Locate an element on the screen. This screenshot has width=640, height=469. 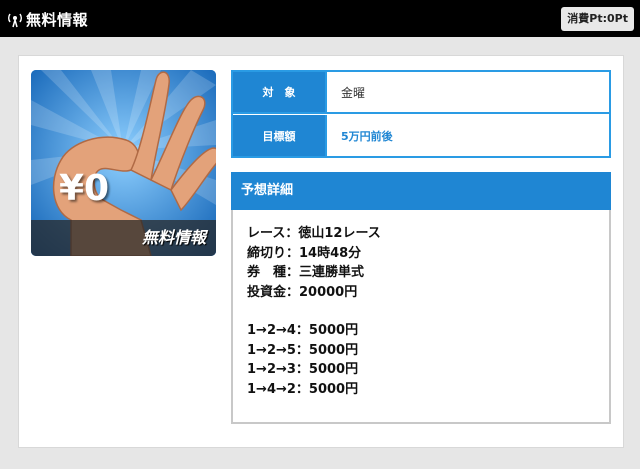
thumbnail-caption: 無料情報 is located at coordinates (173, 237).